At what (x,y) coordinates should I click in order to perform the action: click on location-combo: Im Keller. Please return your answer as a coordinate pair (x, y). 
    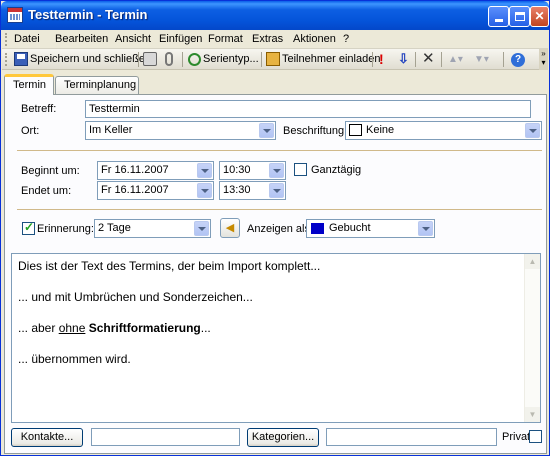
    Looking at the image, I should click on (180, 130).